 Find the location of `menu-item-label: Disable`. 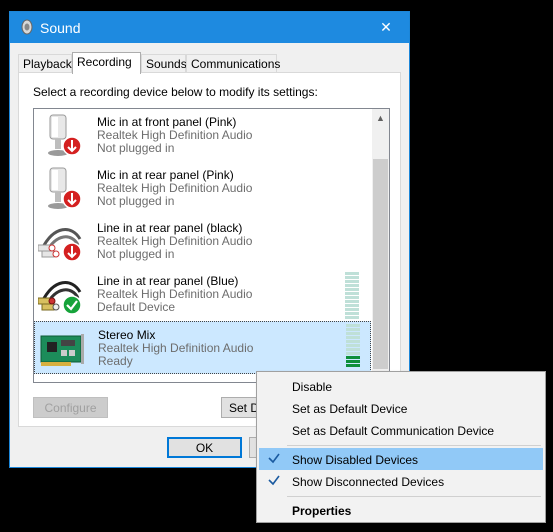

menu-item-label: Disable is located at coordinates (312, 387).